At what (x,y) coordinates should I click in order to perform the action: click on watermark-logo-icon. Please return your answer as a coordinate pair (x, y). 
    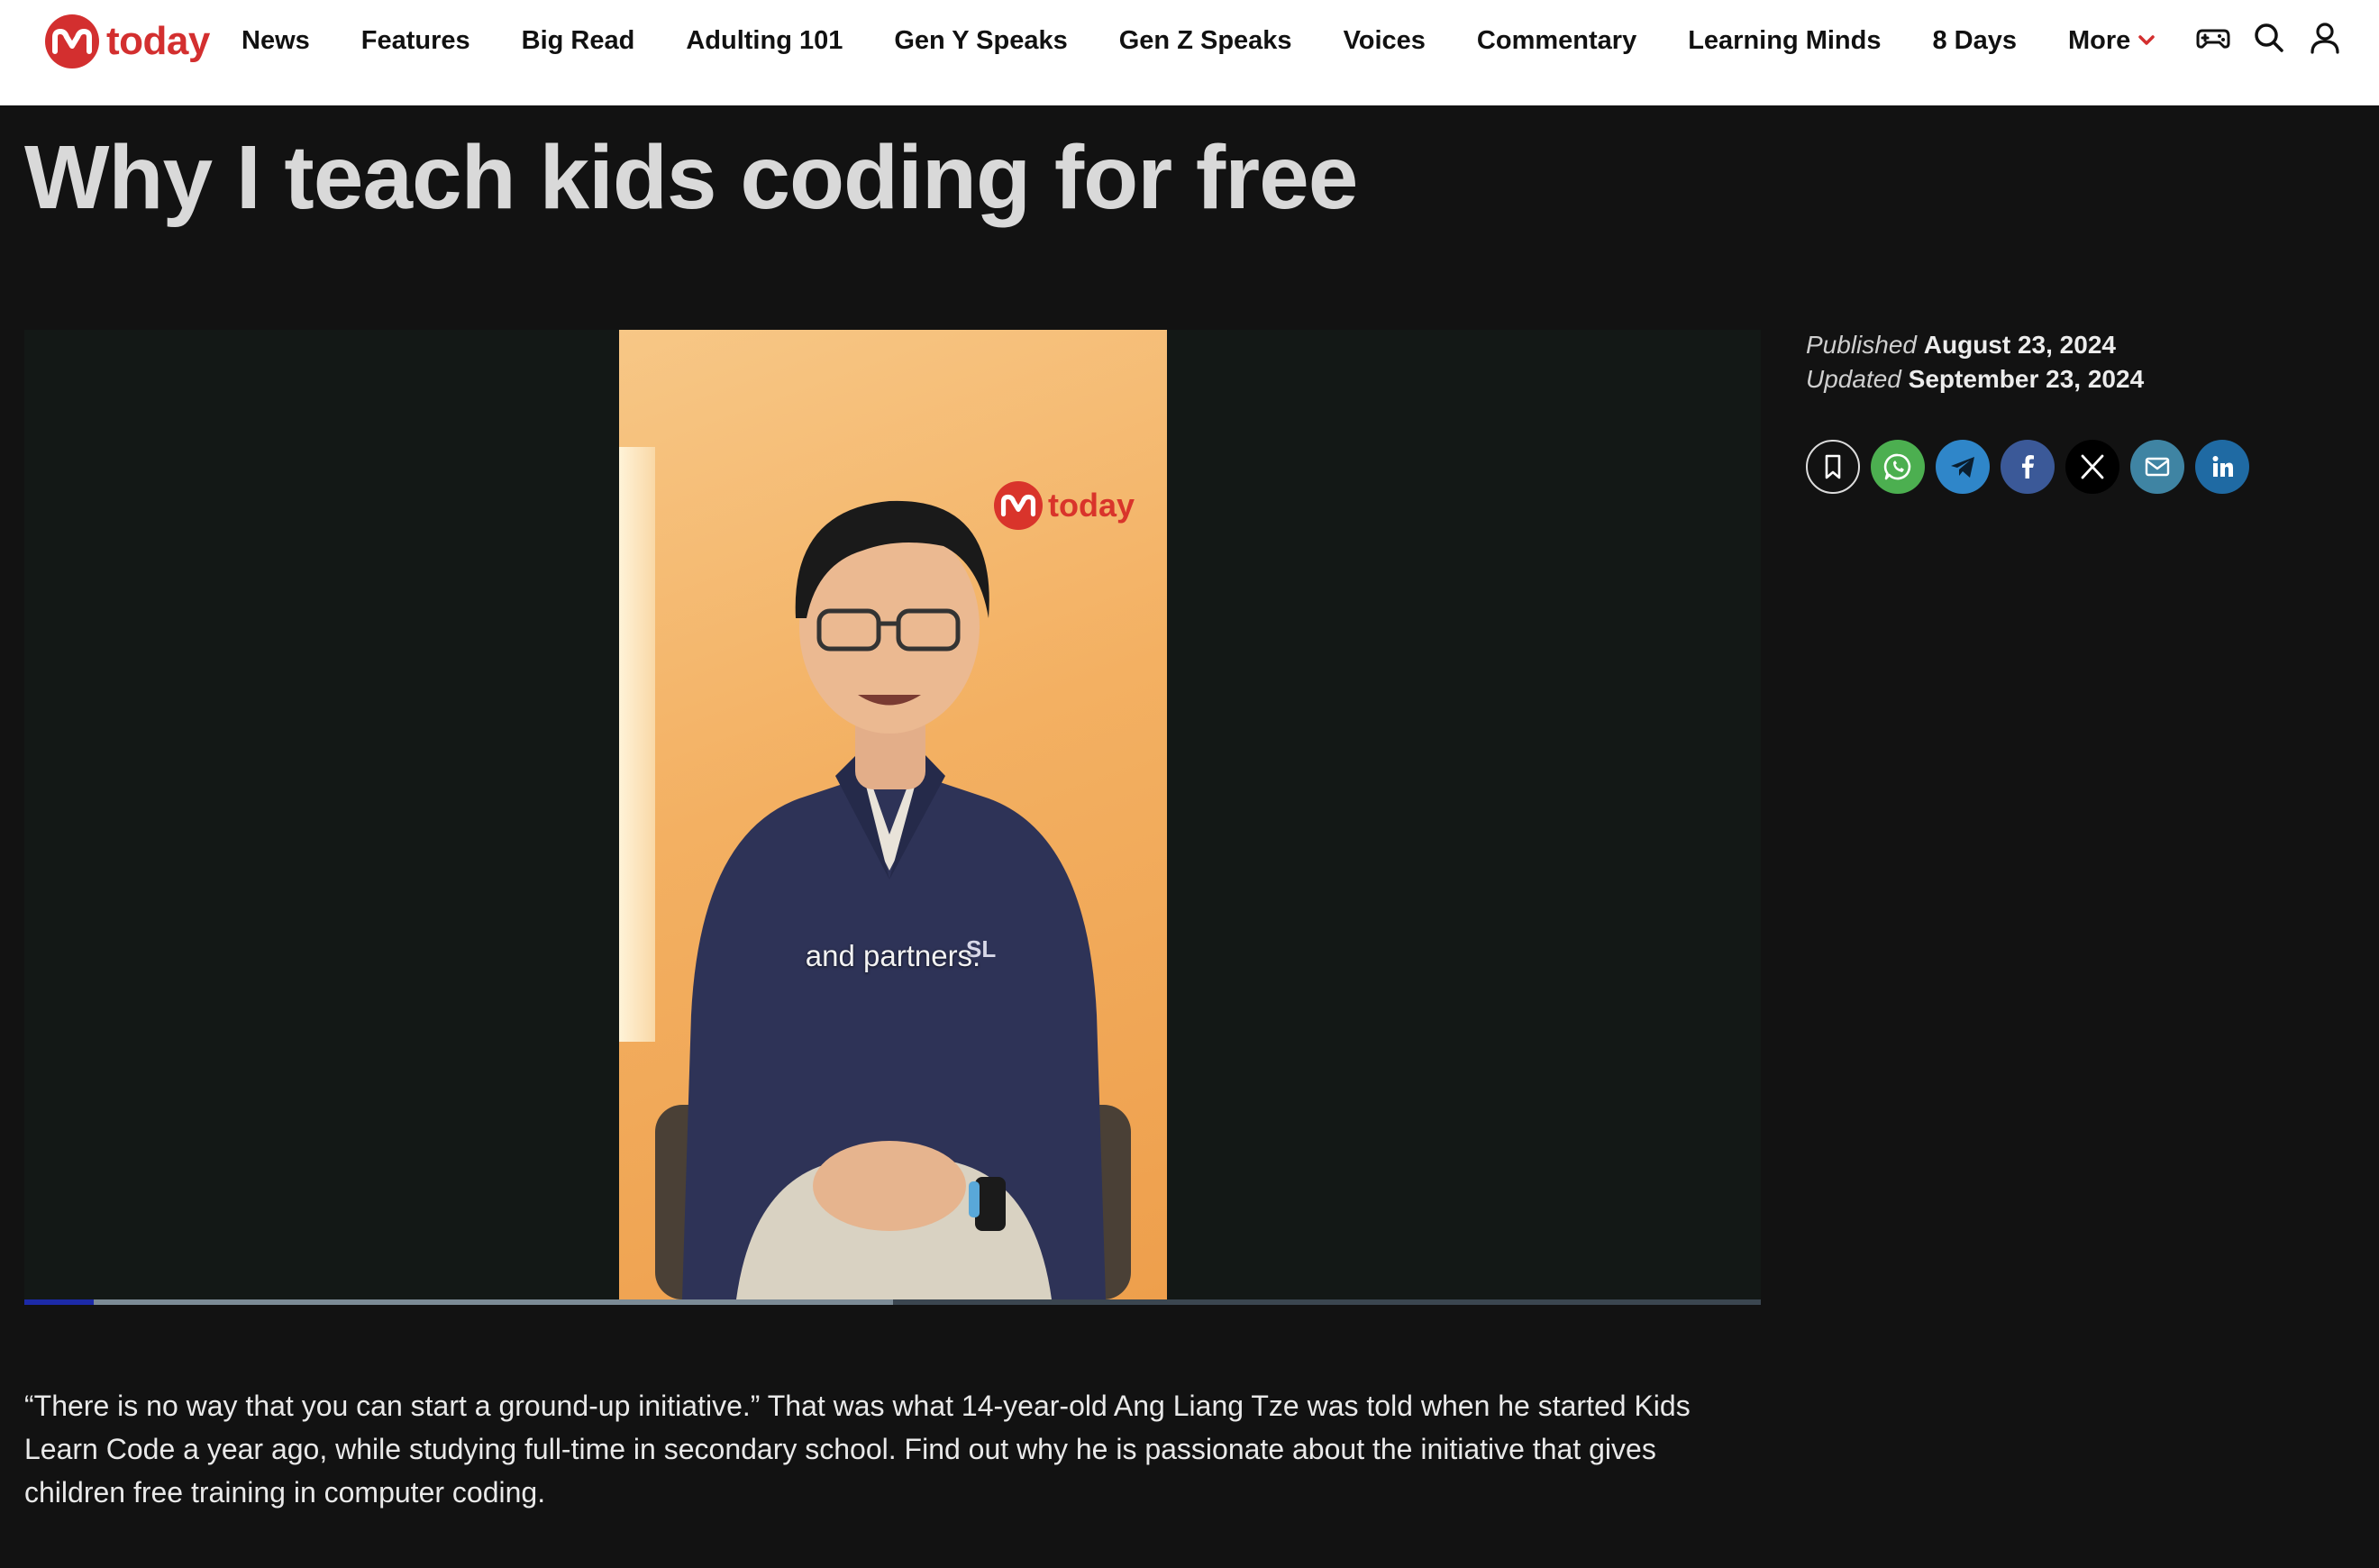
    Looking at the image, I should click on (1018, 505).